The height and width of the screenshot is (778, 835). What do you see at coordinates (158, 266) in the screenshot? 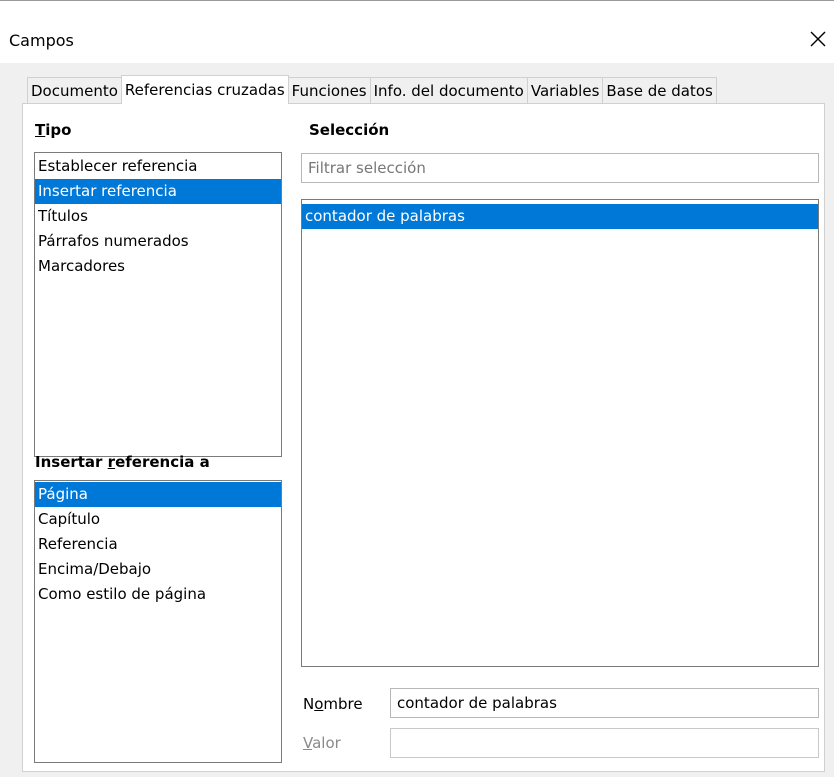
I see `list-item: Marcadores` at bounding box center [158, 266].